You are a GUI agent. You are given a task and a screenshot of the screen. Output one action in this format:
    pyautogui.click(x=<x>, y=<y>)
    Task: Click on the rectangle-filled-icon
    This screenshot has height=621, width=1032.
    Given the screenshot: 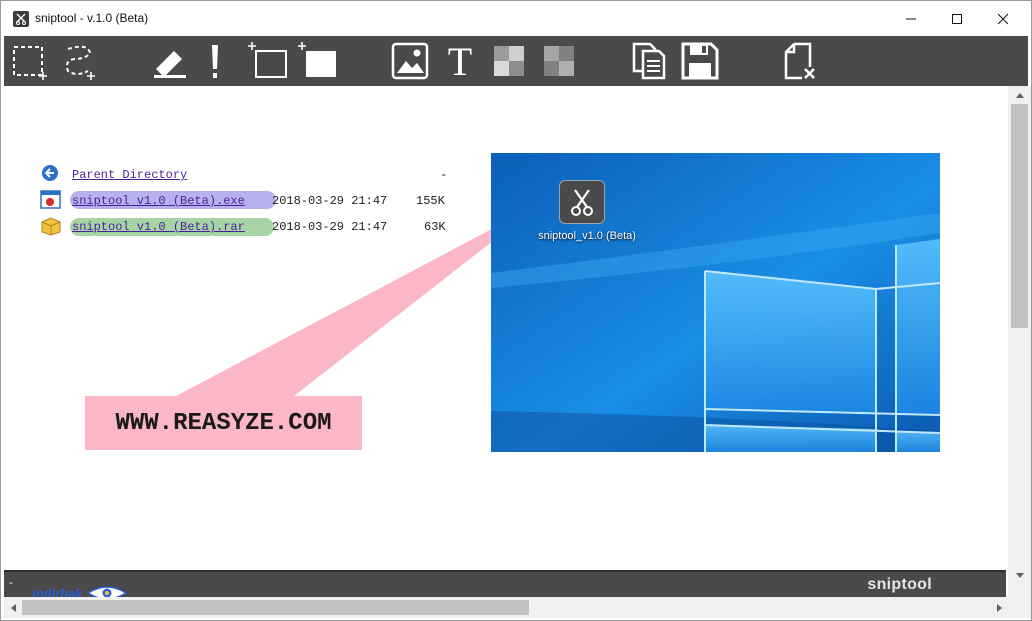 What is the action you would take?
    pyautogui.click(x=317, y=59)
    